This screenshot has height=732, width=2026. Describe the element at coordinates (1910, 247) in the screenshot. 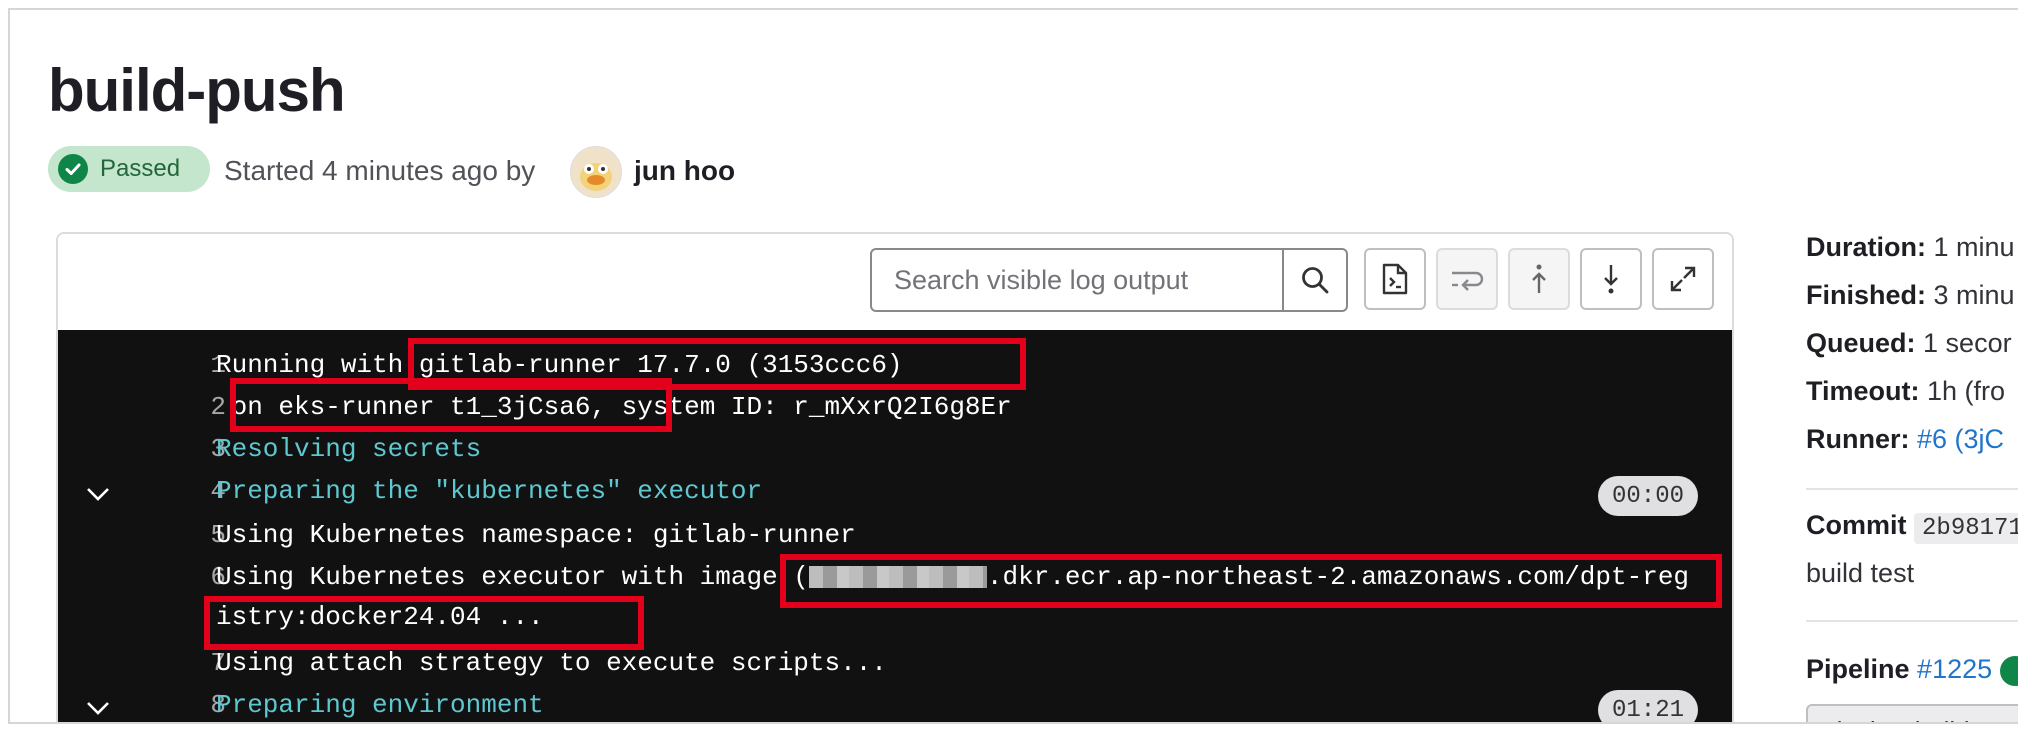

I see `duration-row: Duration: 1 minu` at that location.